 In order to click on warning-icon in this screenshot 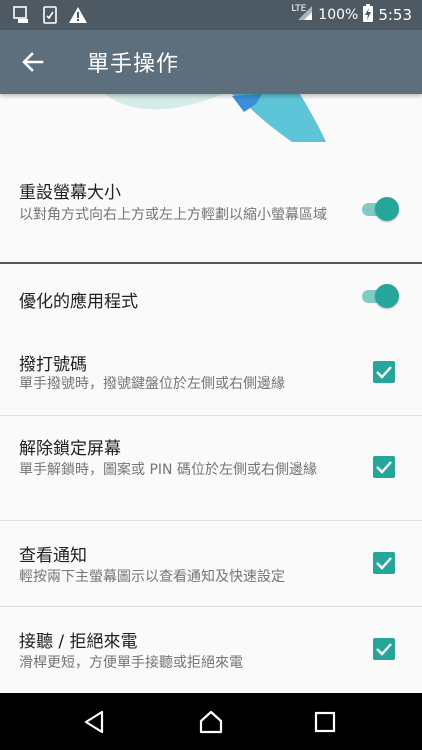, I will do `click(78, 17)`.